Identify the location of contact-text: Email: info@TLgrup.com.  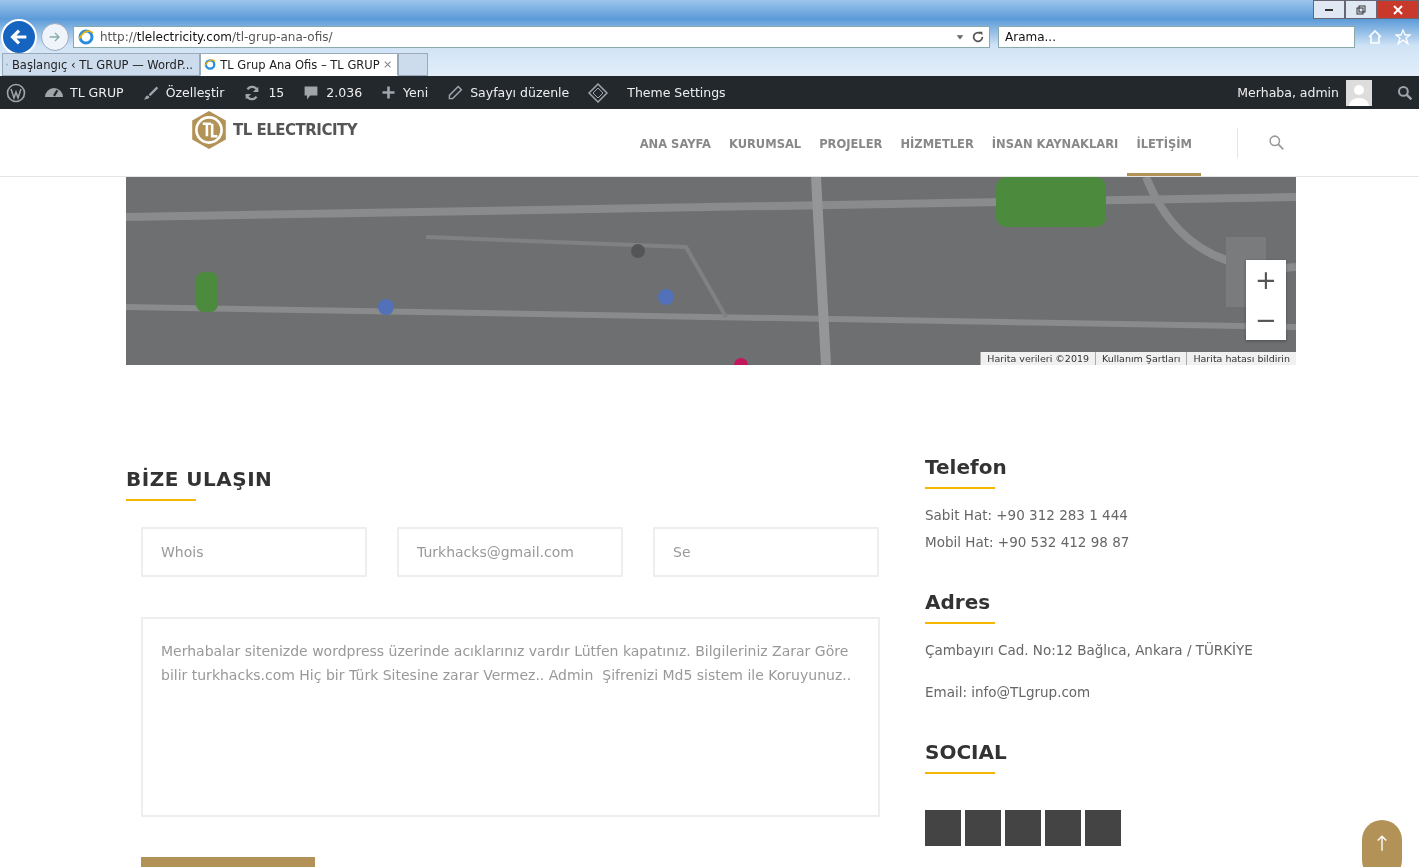
(1008, 692).